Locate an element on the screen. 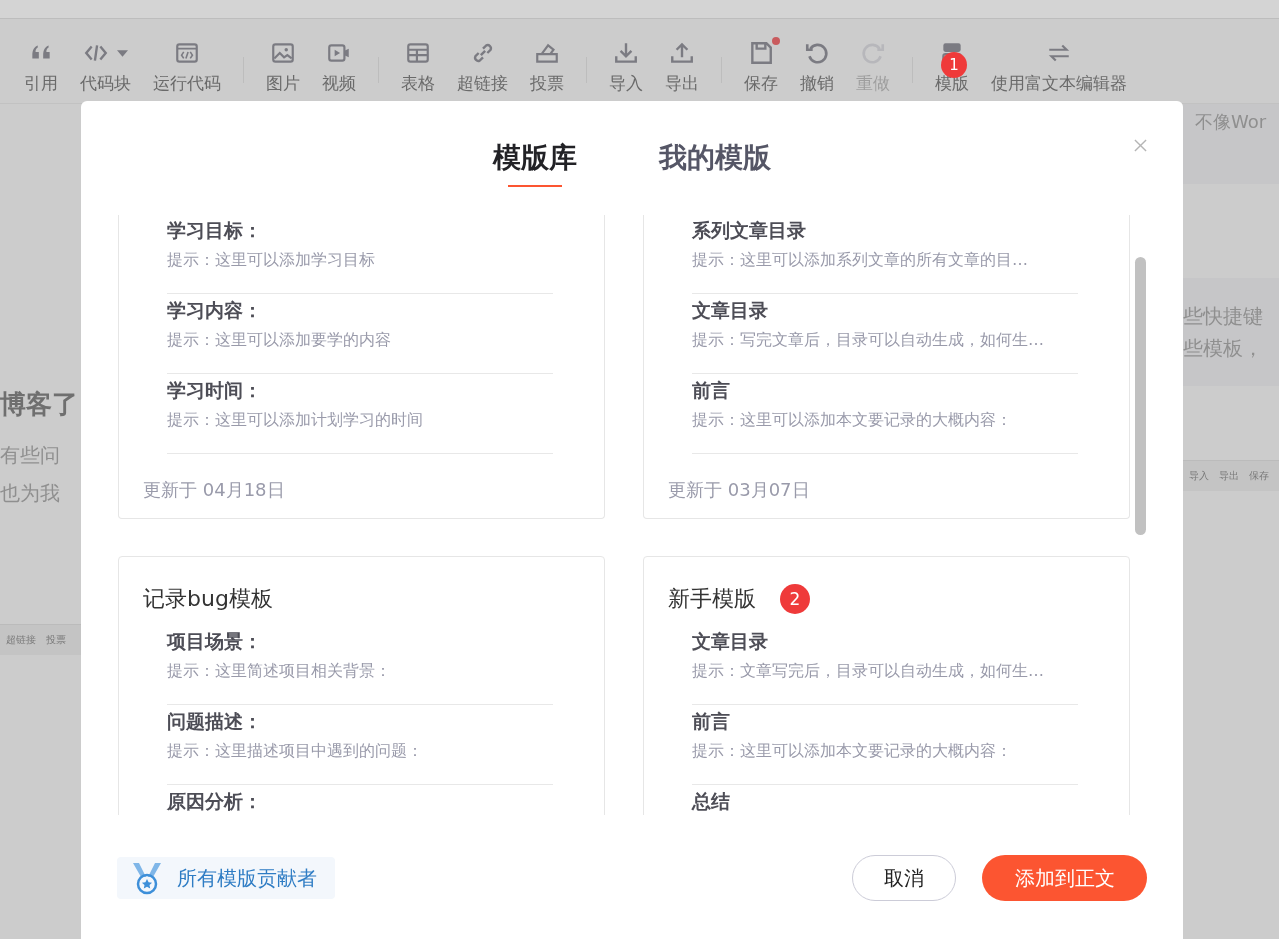  editor-text: 些模板， is located at coordinates (1223, 348).